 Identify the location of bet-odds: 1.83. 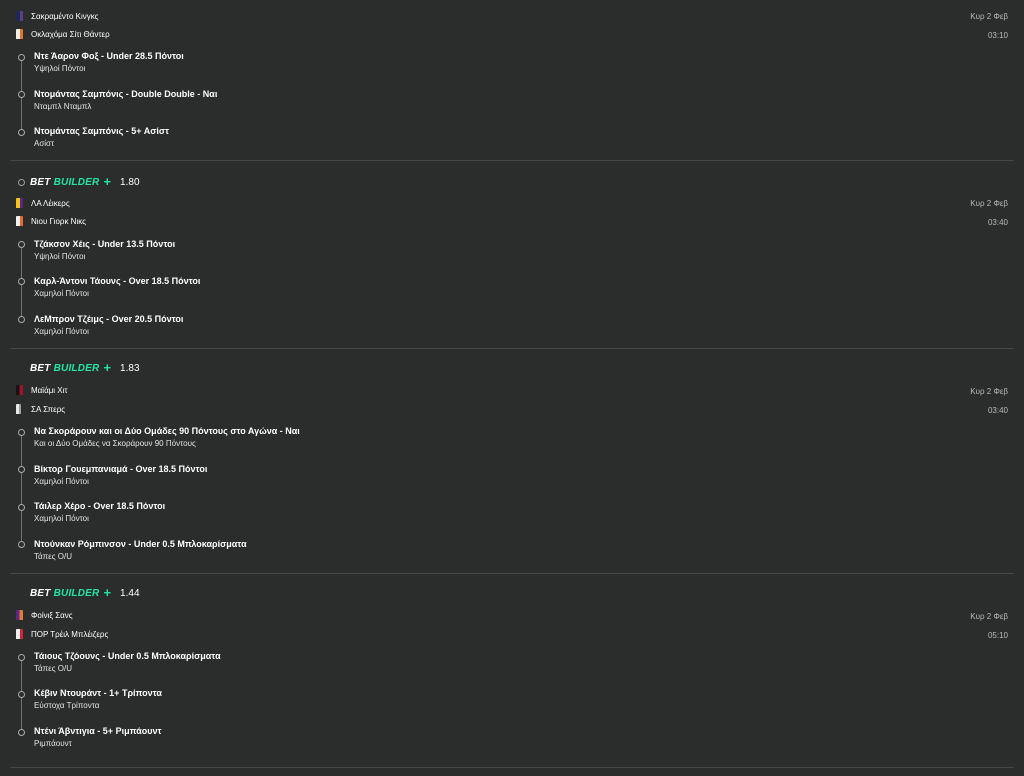
(130, 368).